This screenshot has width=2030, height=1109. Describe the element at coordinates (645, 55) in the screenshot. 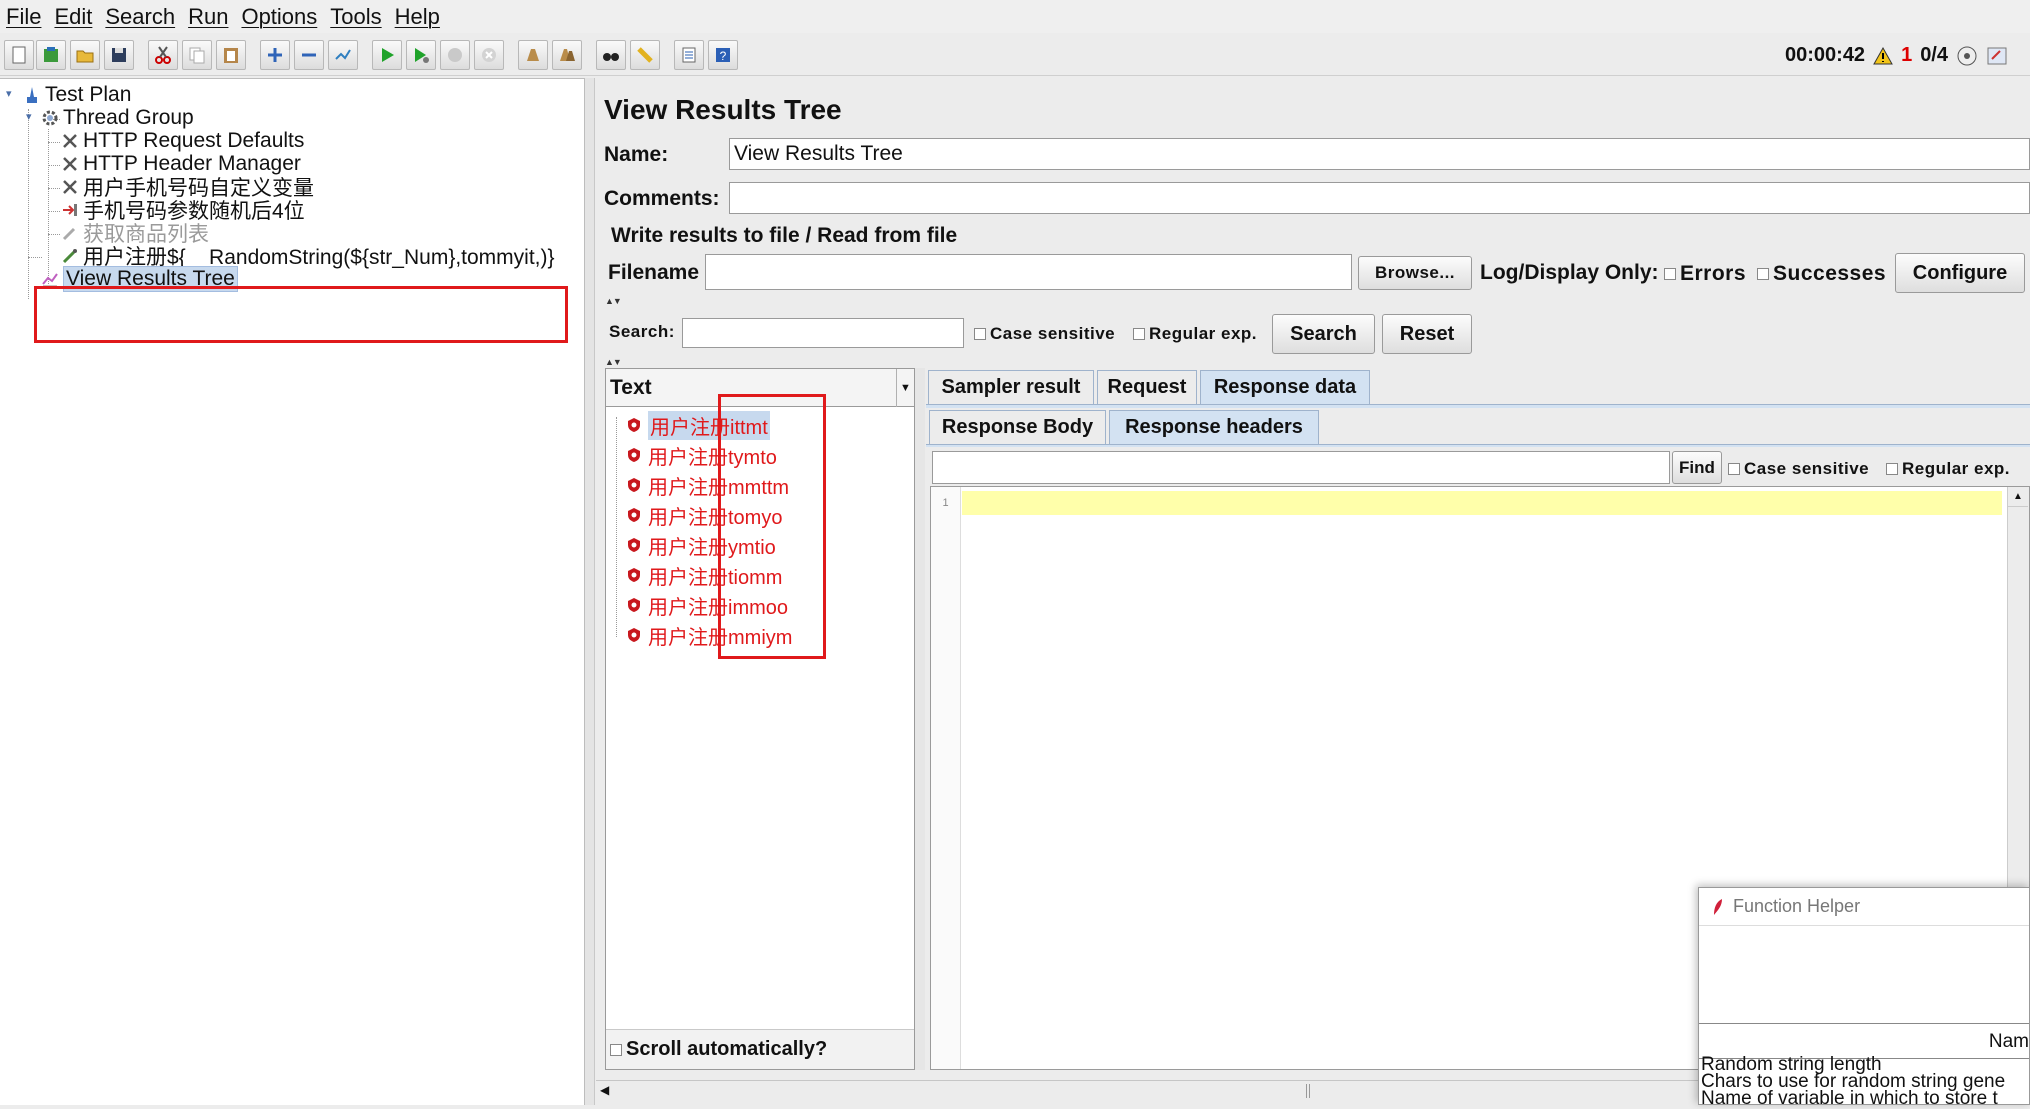

I see `reset-search-icon` at that location.